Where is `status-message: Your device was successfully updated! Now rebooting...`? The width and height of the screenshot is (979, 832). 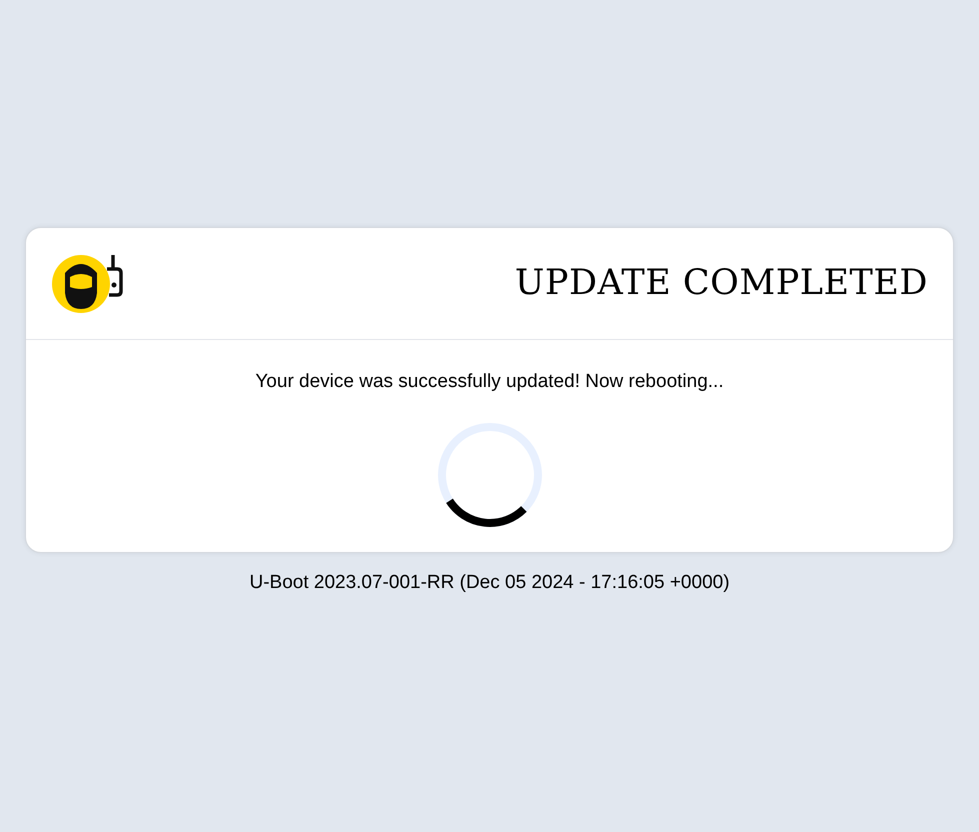
status-message: Your device was successfully updated! Now rebooting... is located at coordinates (489, 382).